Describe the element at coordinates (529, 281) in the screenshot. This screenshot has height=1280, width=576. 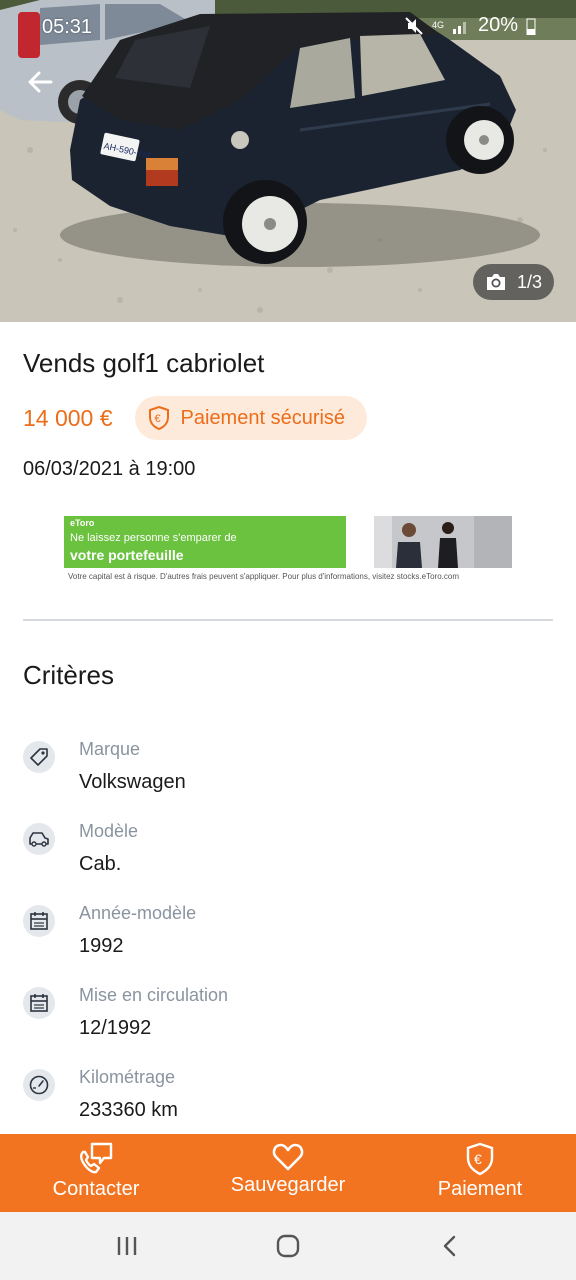
I see `photo-counter-text: 1/3` at that location.